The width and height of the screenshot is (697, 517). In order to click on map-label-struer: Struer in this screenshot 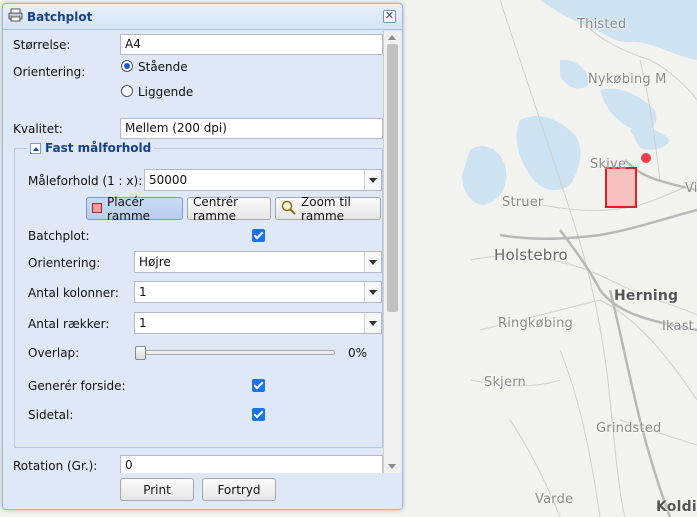, I will do `click(523, 202)`.